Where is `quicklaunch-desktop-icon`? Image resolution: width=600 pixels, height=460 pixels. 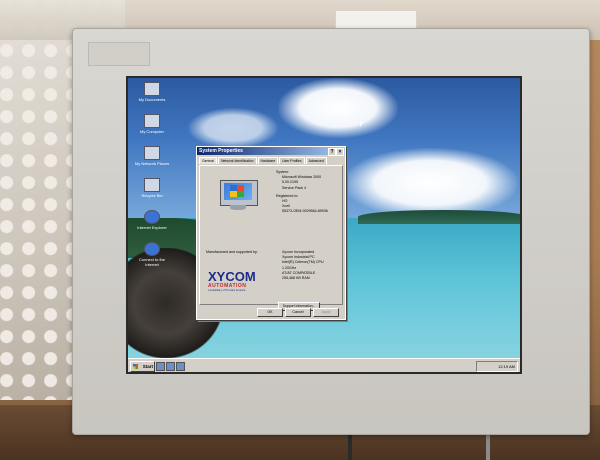 quicklaunch-desktop-icon is located at coordinates (170, 366).